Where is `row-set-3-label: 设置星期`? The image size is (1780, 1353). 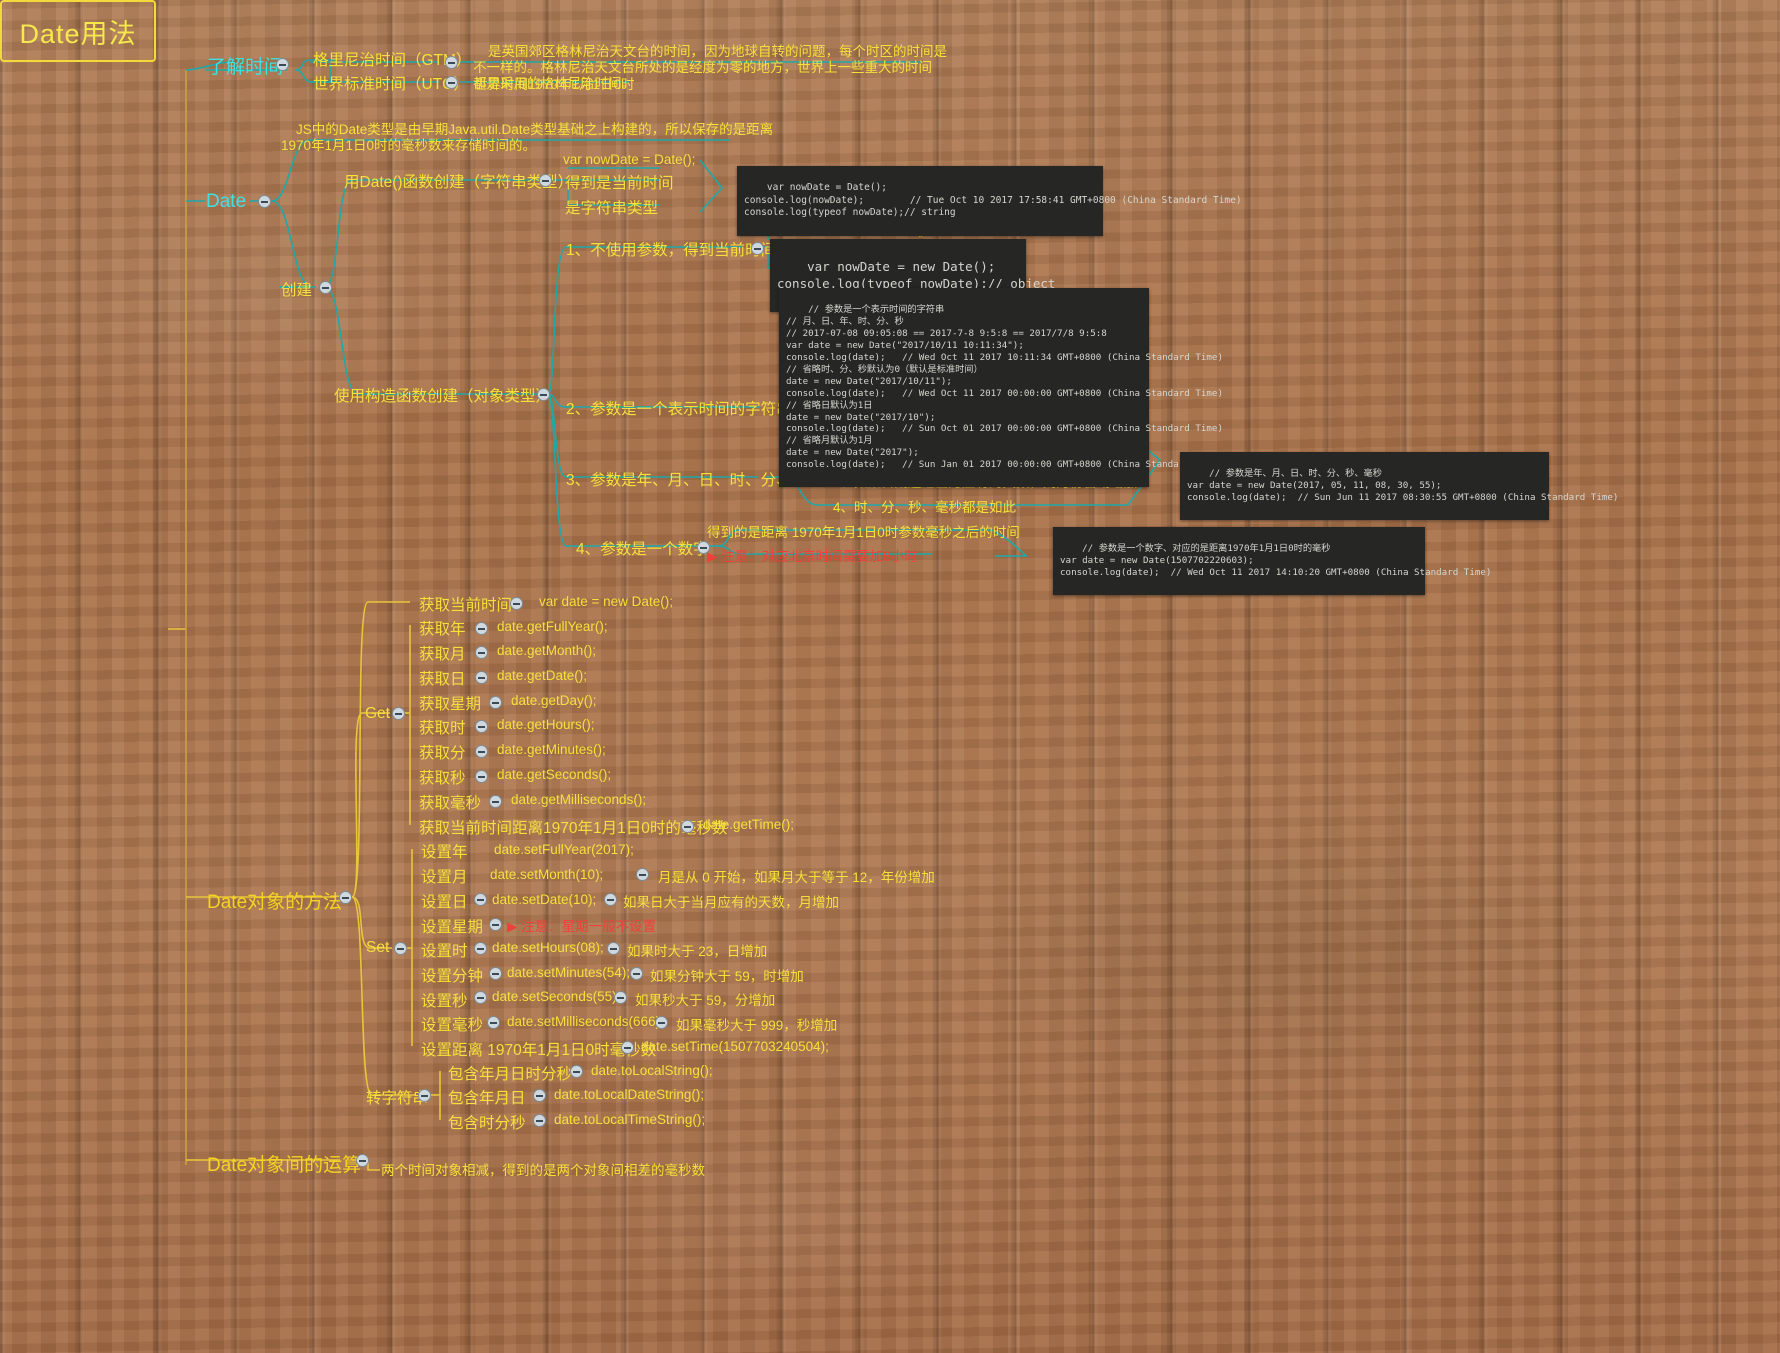
row-set-3-label: 设置星期 is located at coordinates (452, 926).